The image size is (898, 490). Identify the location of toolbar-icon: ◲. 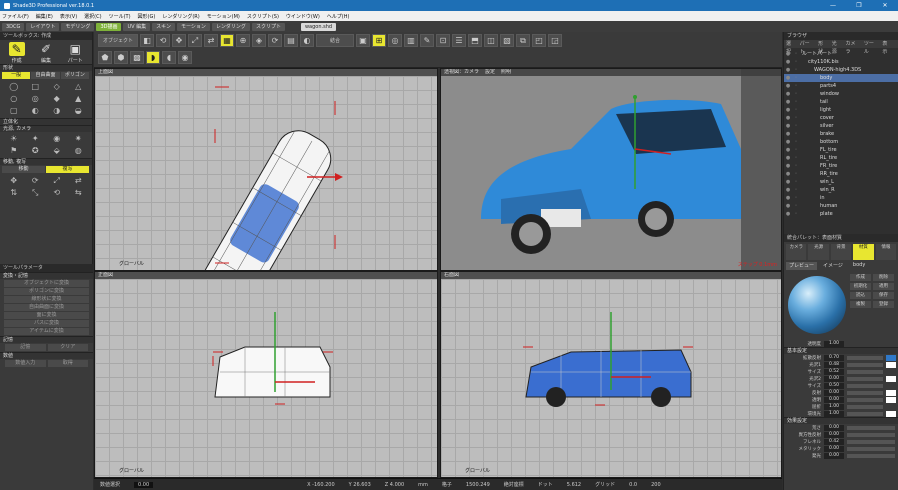
(555, 40).